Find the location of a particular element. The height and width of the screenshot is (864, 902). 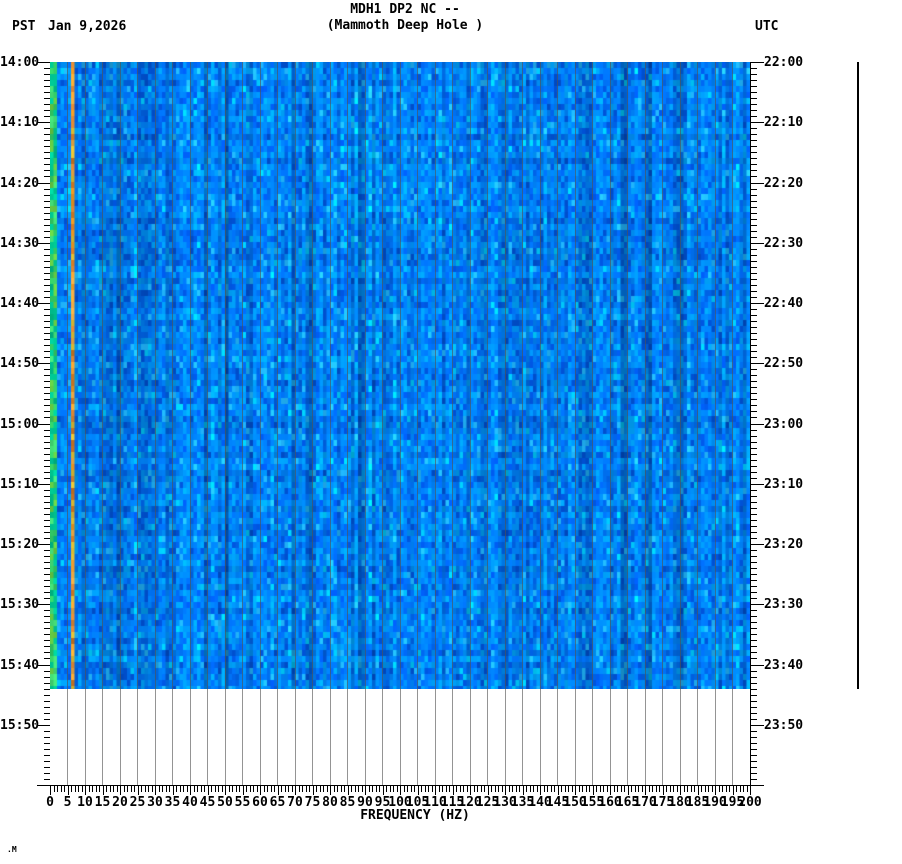

time-label-left: 15:30 is located at coordinates (20, 605).